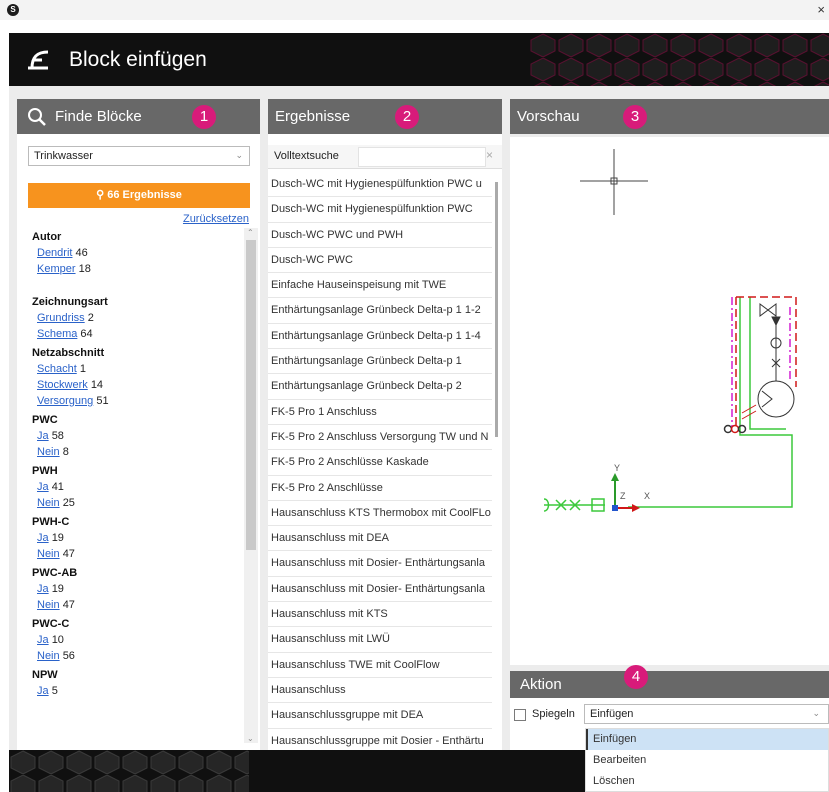  What do you see at coordinates (380, 362) in the screenshot?
I see `result-item: Enthärtungsanlage Grünbeck Delta-p 1` at bounding box center [380, 362].